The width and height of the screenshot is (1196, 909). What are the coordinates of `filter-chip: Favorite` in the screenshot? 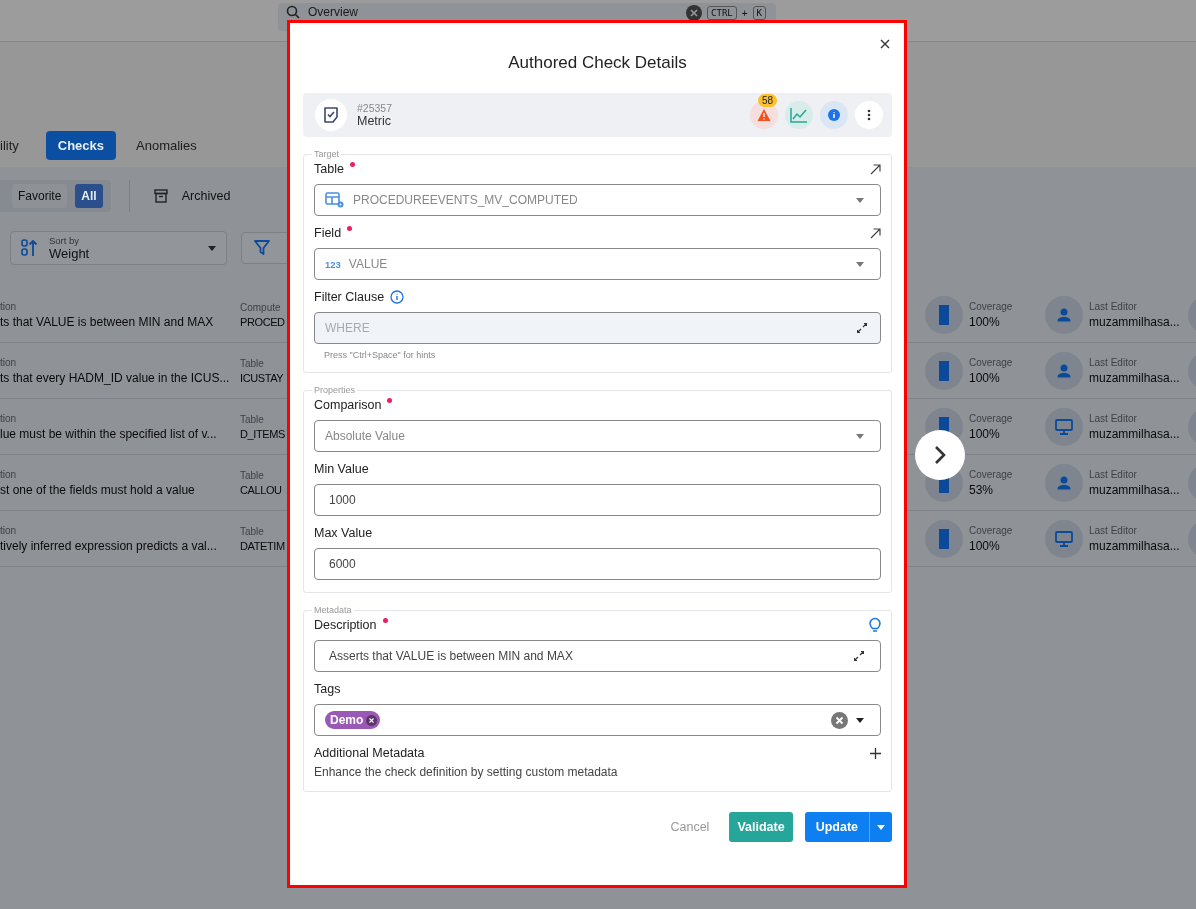 It's located at (40, 196).